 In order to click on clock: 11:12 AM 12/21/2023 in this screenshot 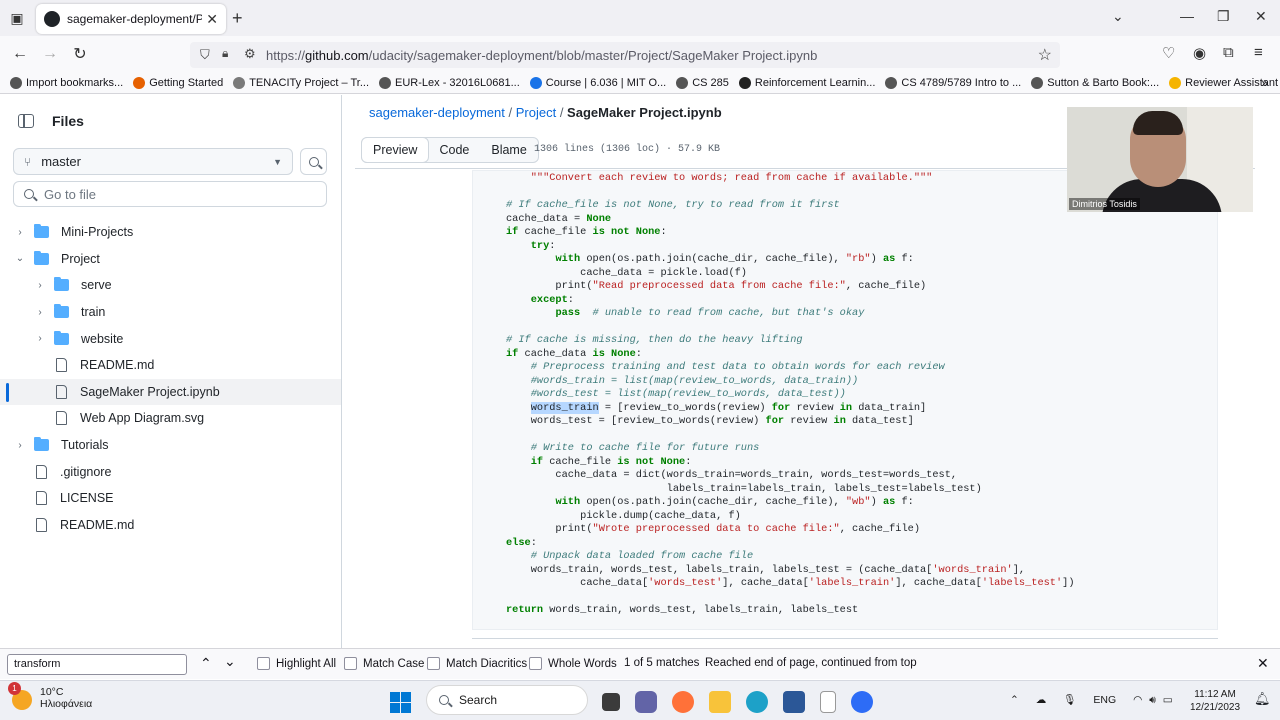, I will do `click(1215, 701)`.